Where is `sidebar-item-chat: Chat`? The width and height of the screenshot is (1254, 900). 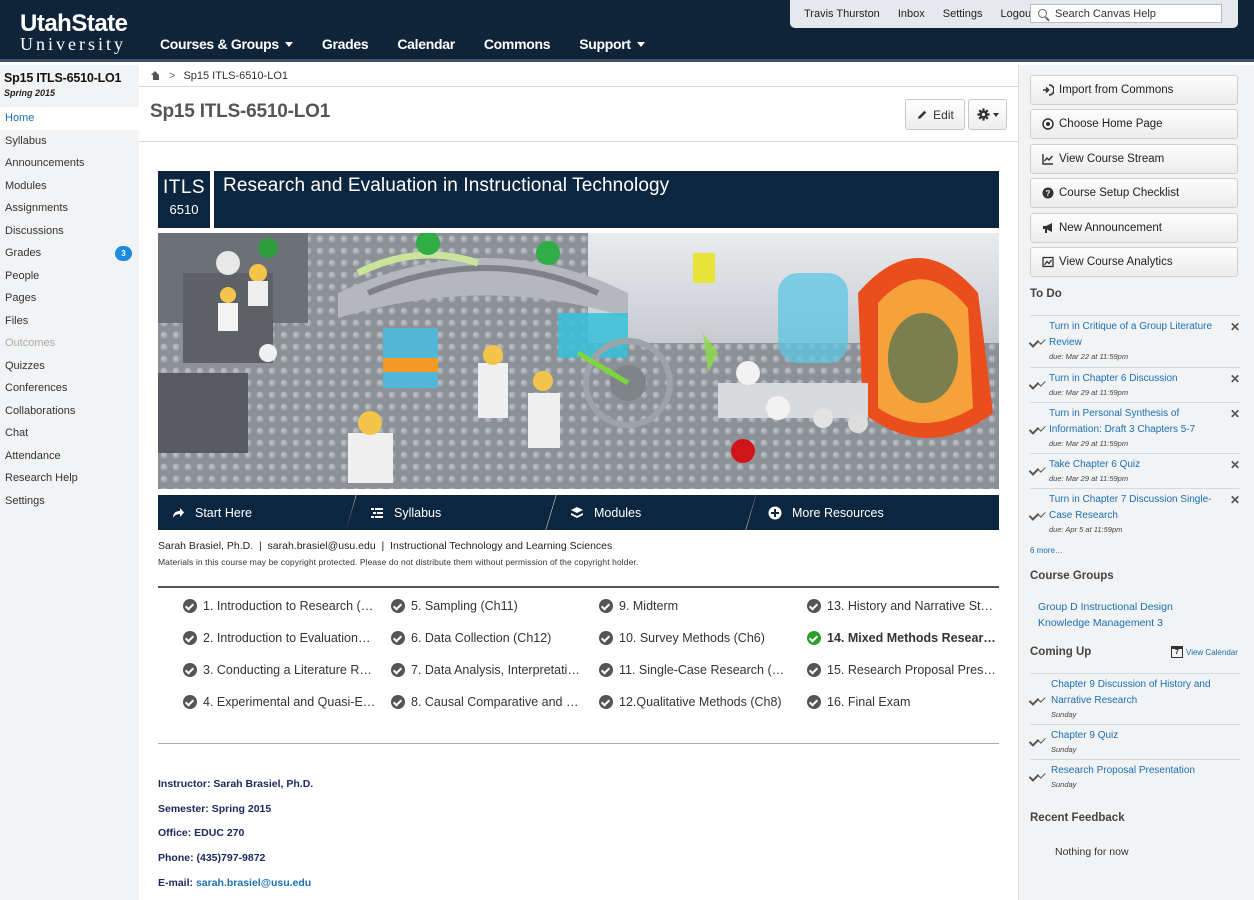 sidebar-item-chat: Chat is located at coordinates (69, 433).